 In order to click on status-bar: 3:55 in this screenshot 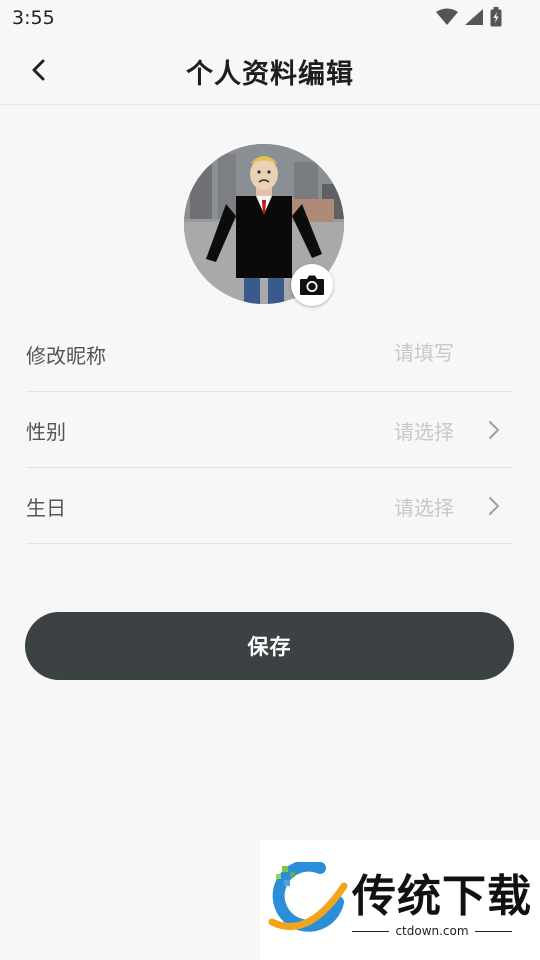, I will do `click(270, 18)`.